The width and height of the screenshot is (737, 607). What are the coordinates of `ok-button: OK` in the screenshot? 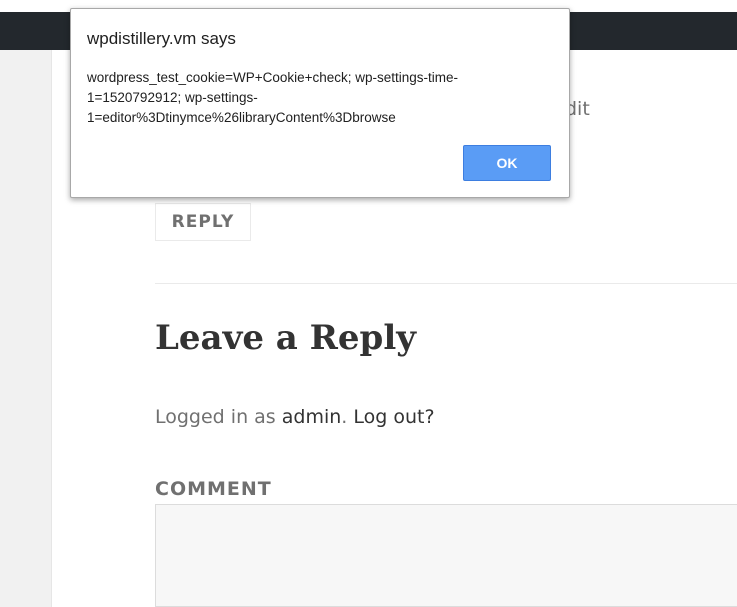 It's located at (507, 163).